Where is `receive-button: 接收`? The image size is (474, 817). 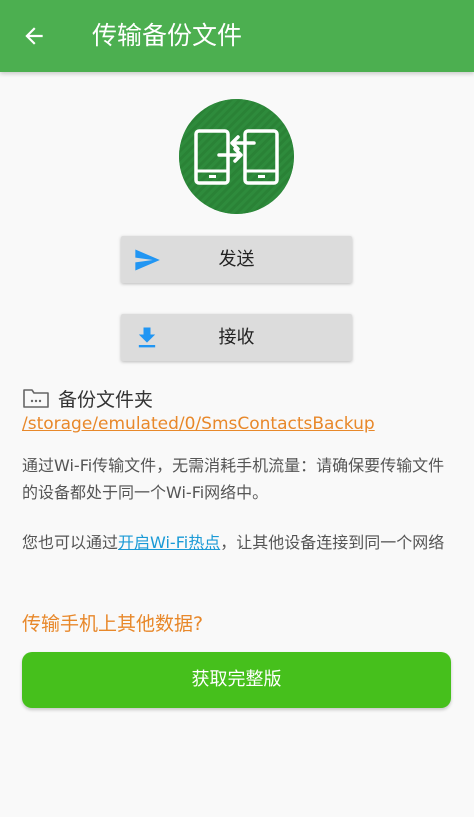 receive-button: 接收 is located at coordinates (236, 337).